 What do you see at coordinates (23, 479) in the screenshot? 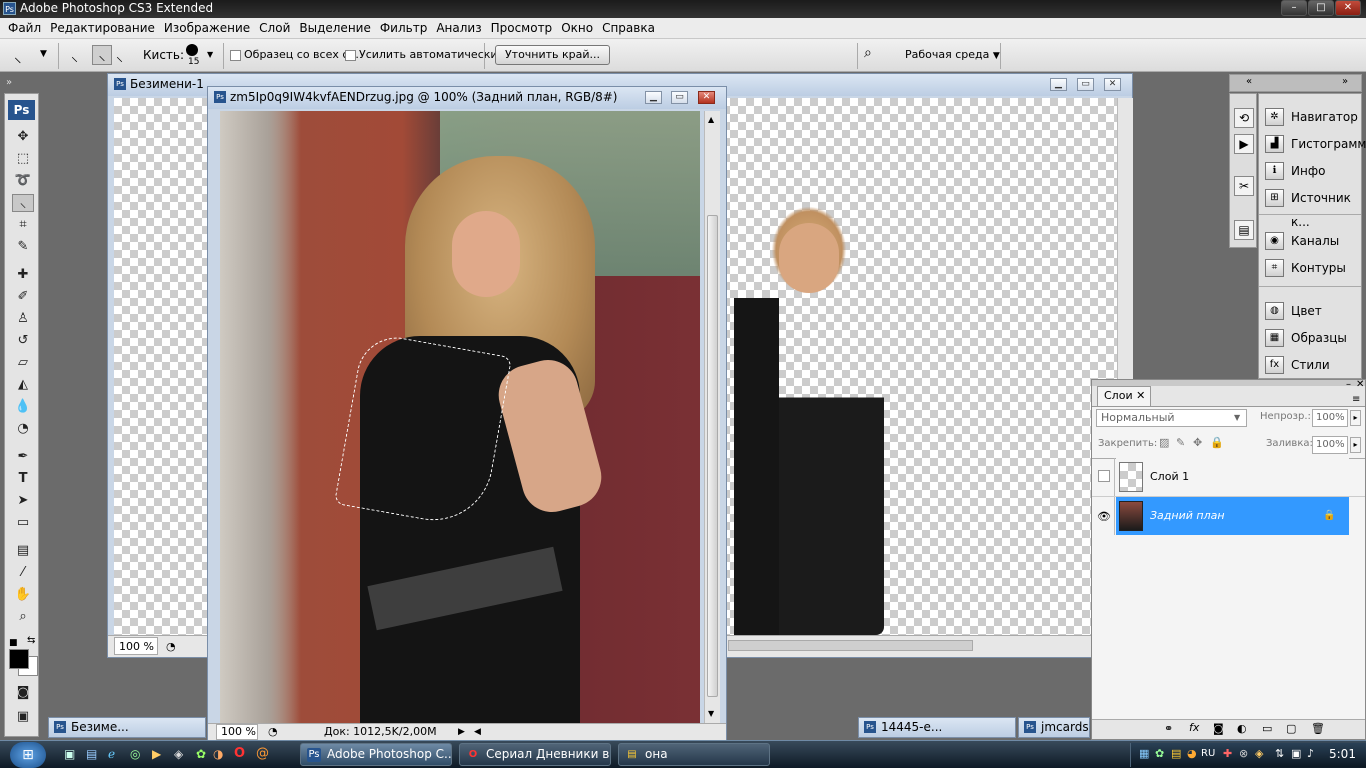
I see `type-tool-icon: T` at bounding box center [23, 479].